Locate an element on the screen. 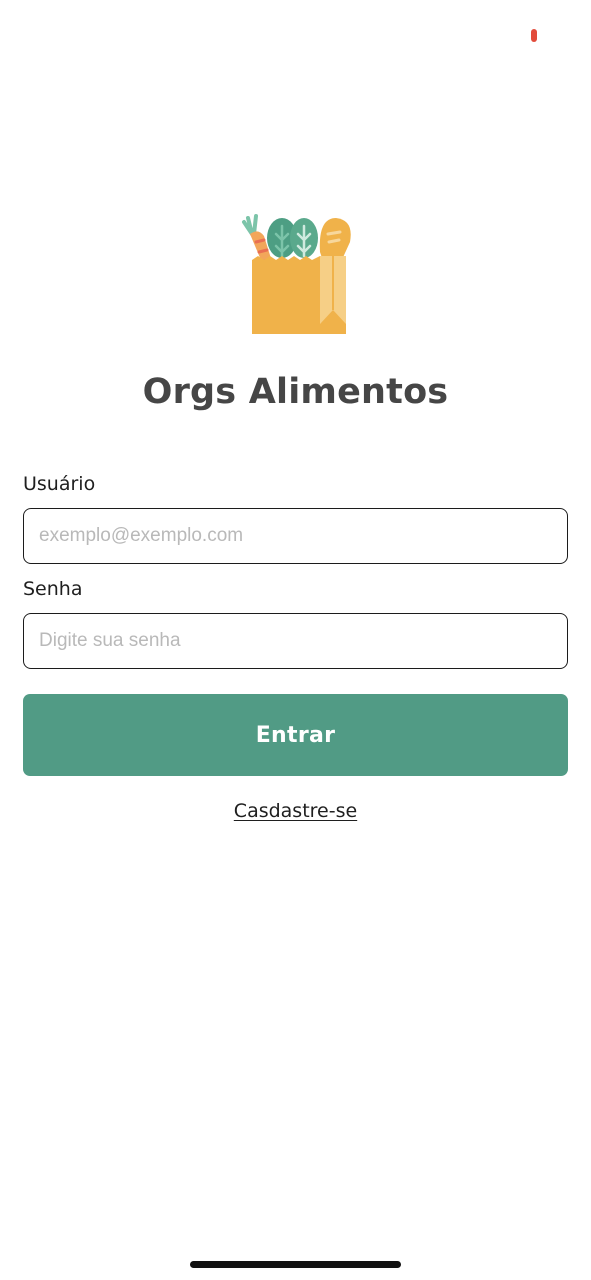  register-link-container: Casdastre-se is located at coordinates (295, 811).